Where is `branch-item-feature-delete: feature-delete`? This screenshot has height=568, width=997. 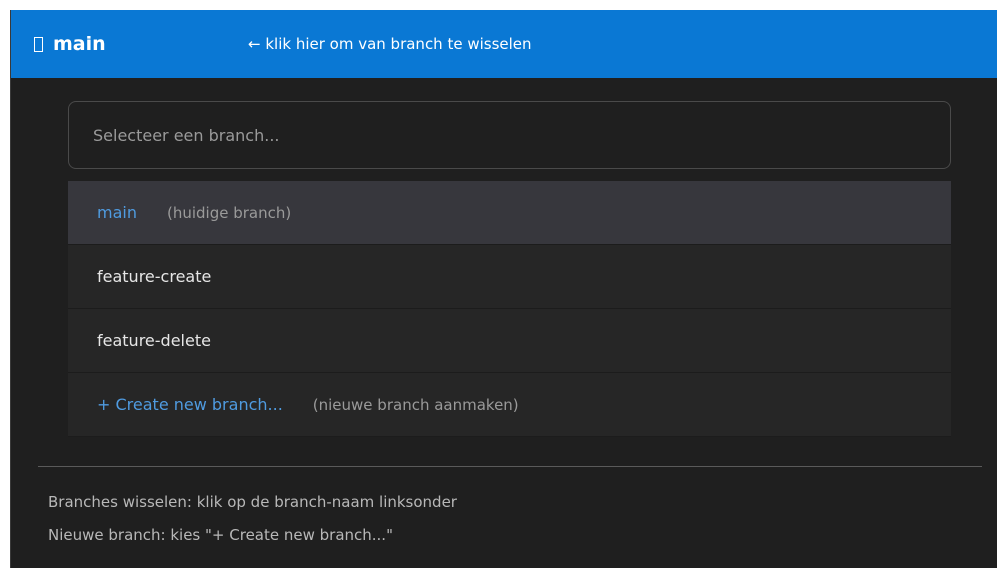 branch-item-feature-delete: feature-delete is located at coordinates (509, 341).